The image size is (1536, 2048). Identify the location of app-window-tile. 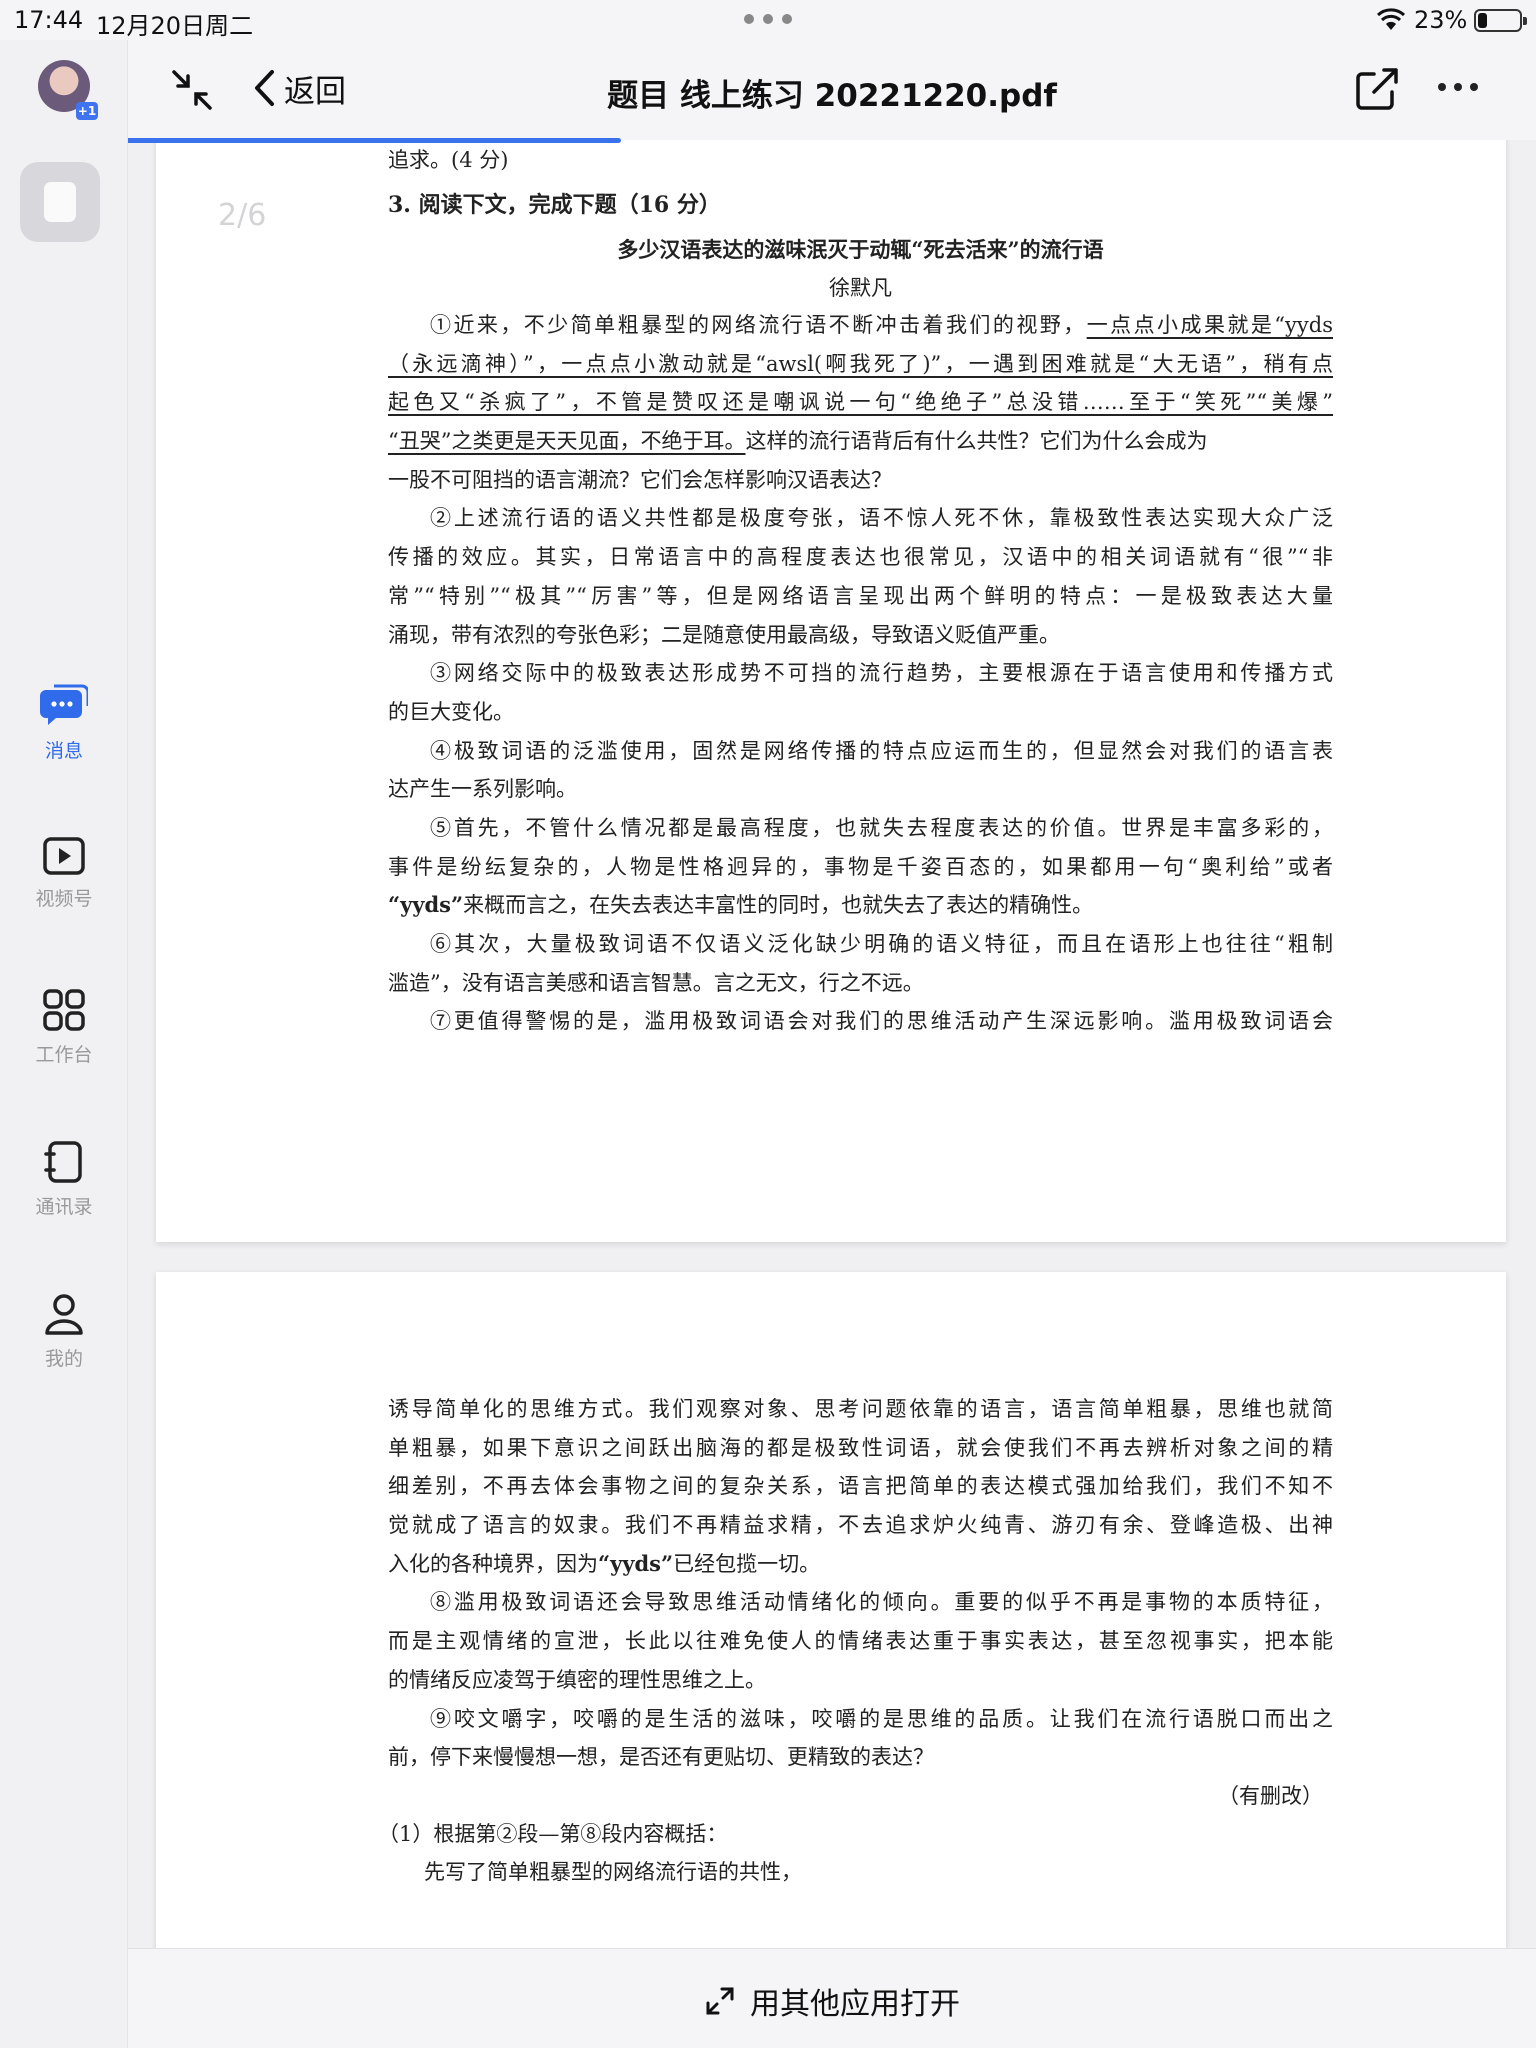
(60, 202).